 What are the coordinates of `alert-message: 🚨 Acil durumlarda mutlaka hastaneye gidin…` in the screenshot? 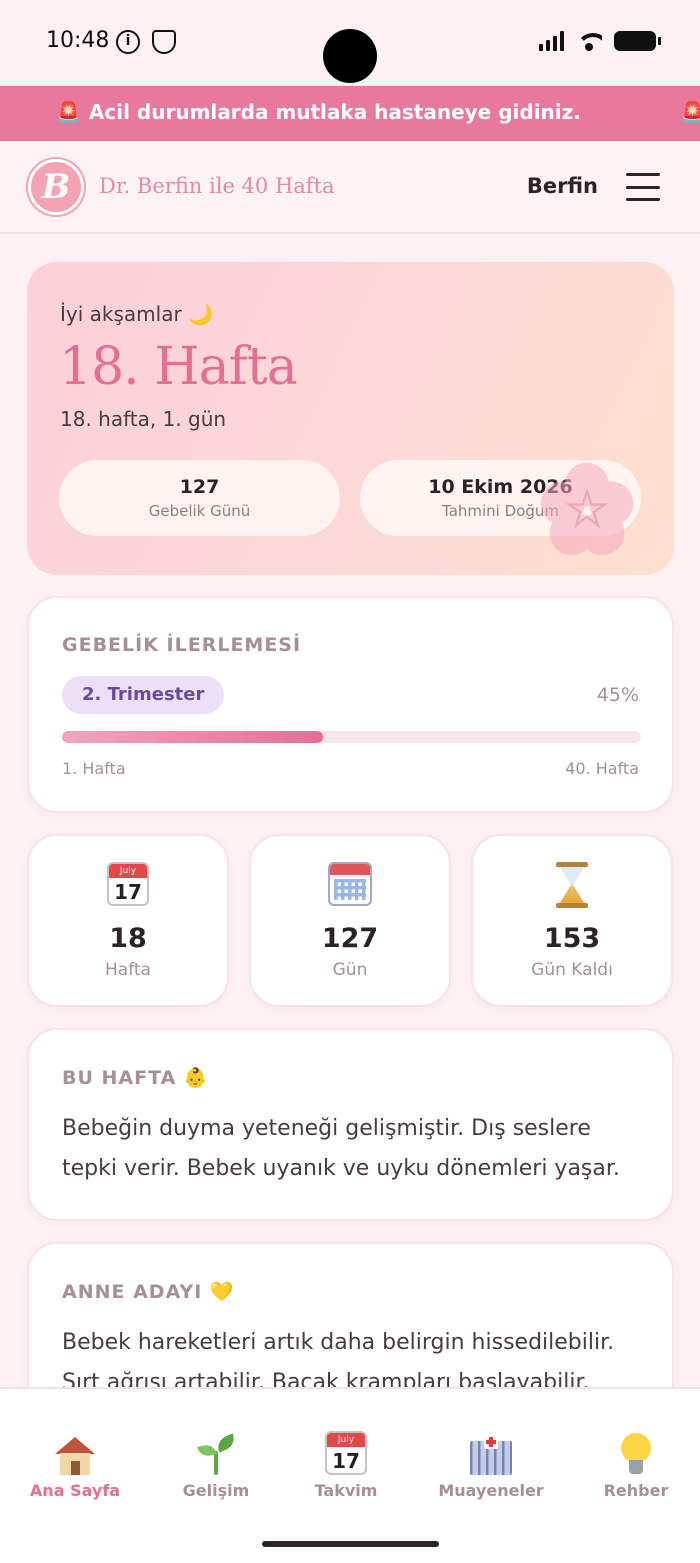 It's located at (318, 112).